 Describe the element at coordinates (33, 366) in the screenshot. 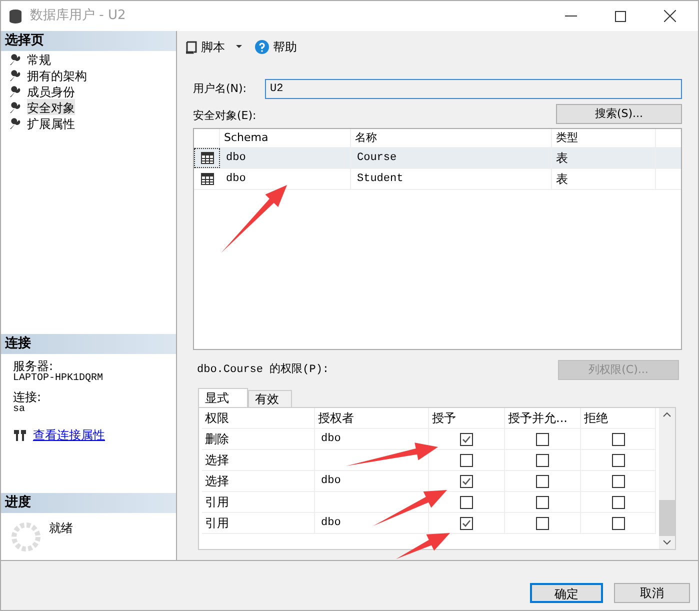

I see `server-label: 服务器:` at that location.